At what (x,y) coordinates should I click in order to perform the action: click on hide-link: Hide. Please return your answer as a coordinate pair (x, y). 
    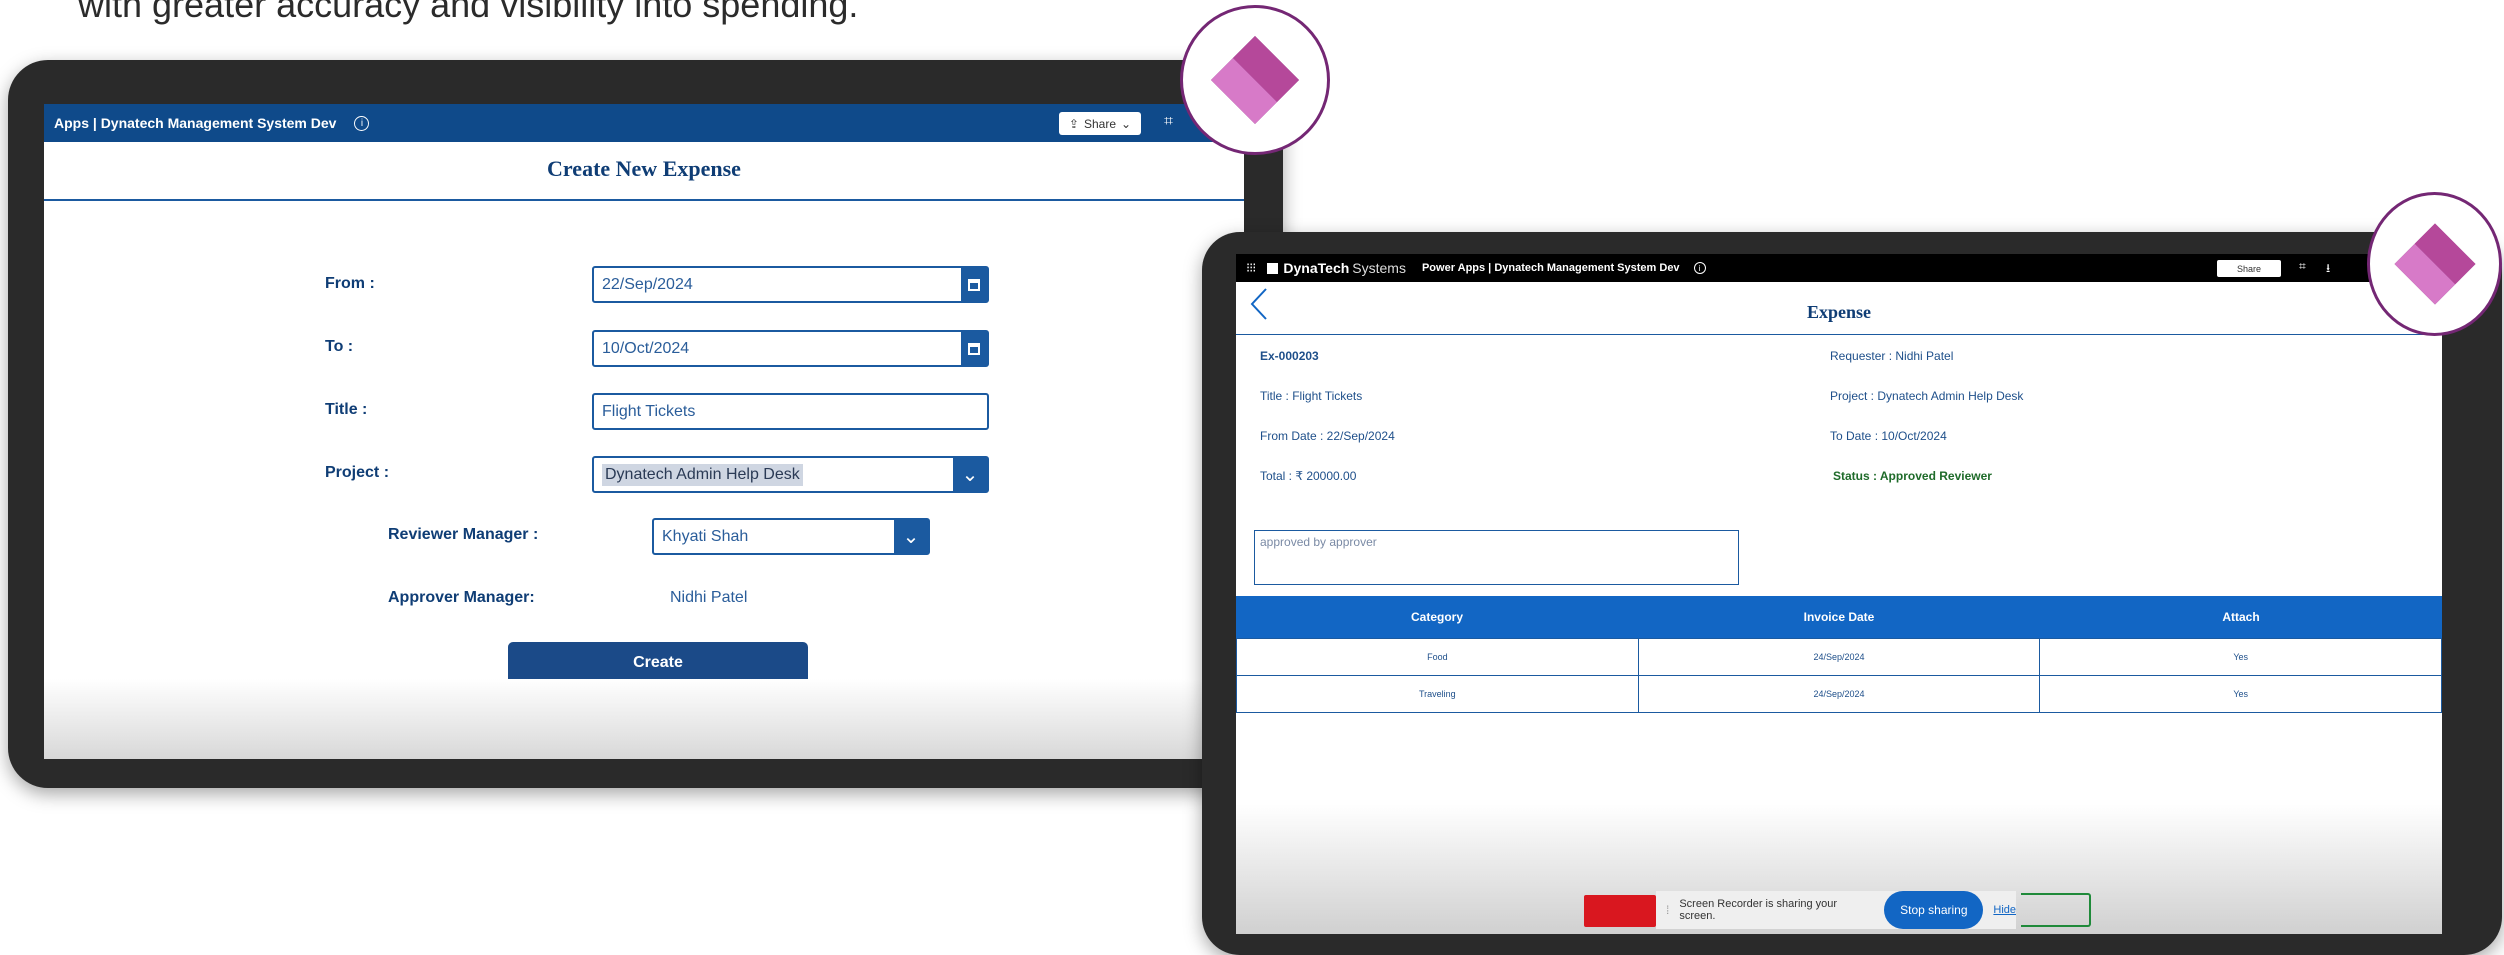
    Looking at the image, I should click on (2004, 910).